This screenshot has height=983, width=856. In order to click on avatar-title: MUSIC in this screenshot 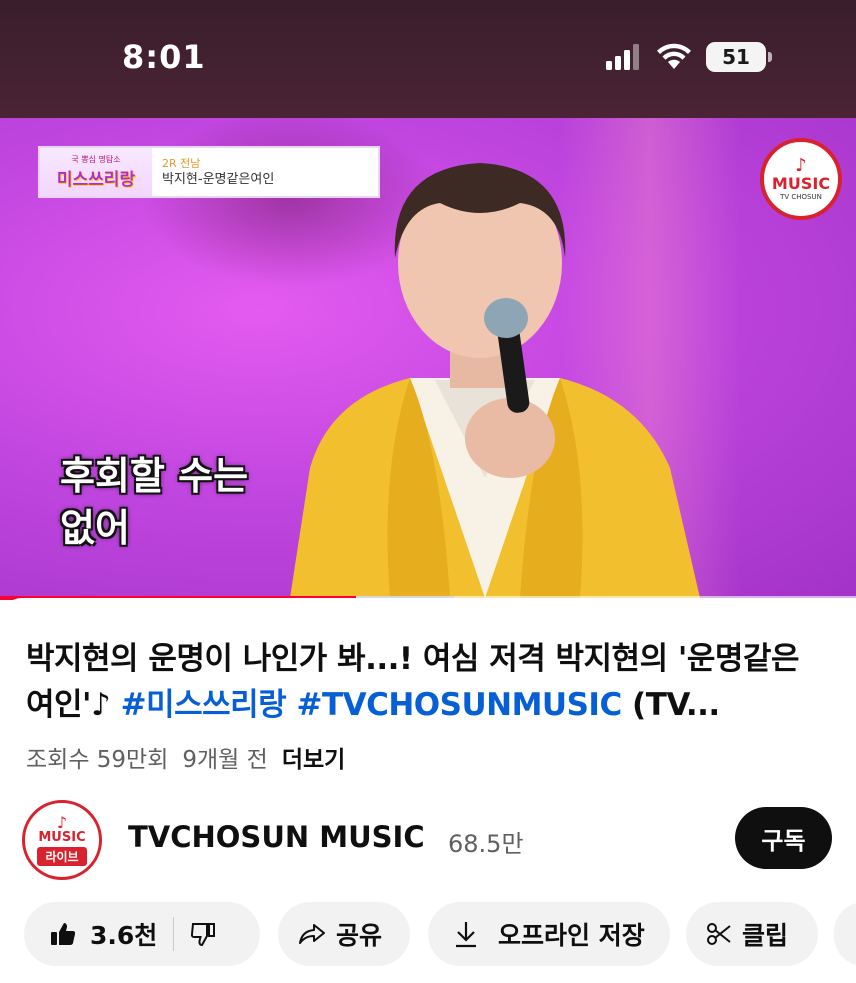, I will do `click(62, 837)`.